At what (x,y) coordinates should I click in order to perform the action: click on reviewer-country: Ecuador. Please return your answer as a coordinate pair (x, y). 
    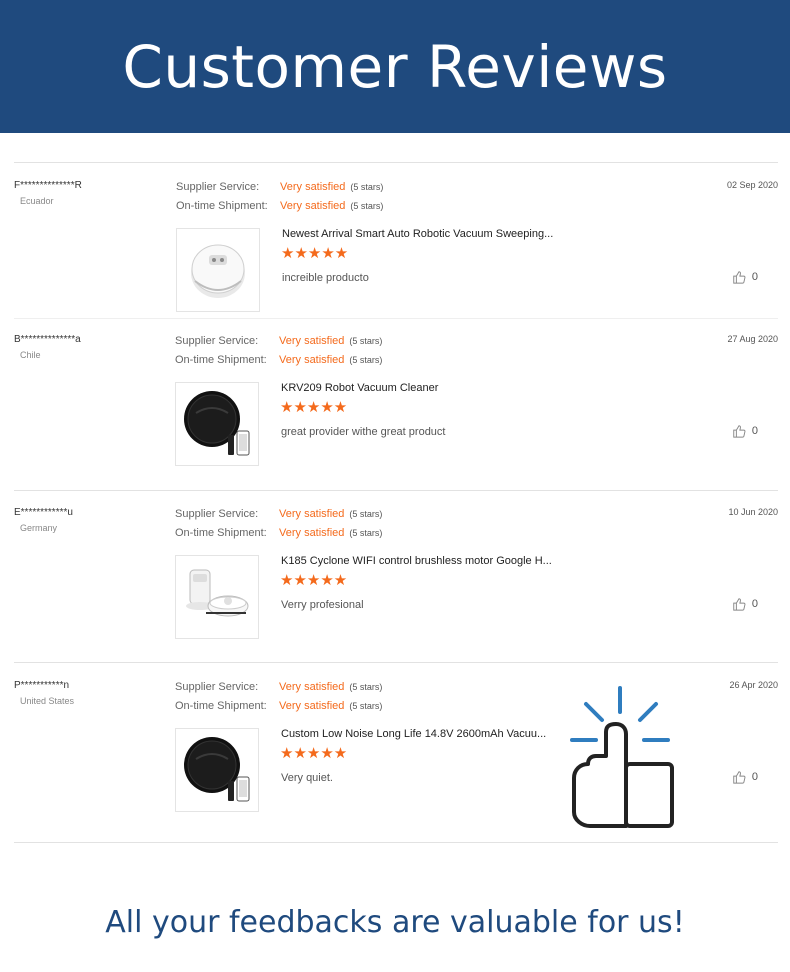
    Looking at the image, I should click on (37, 201).